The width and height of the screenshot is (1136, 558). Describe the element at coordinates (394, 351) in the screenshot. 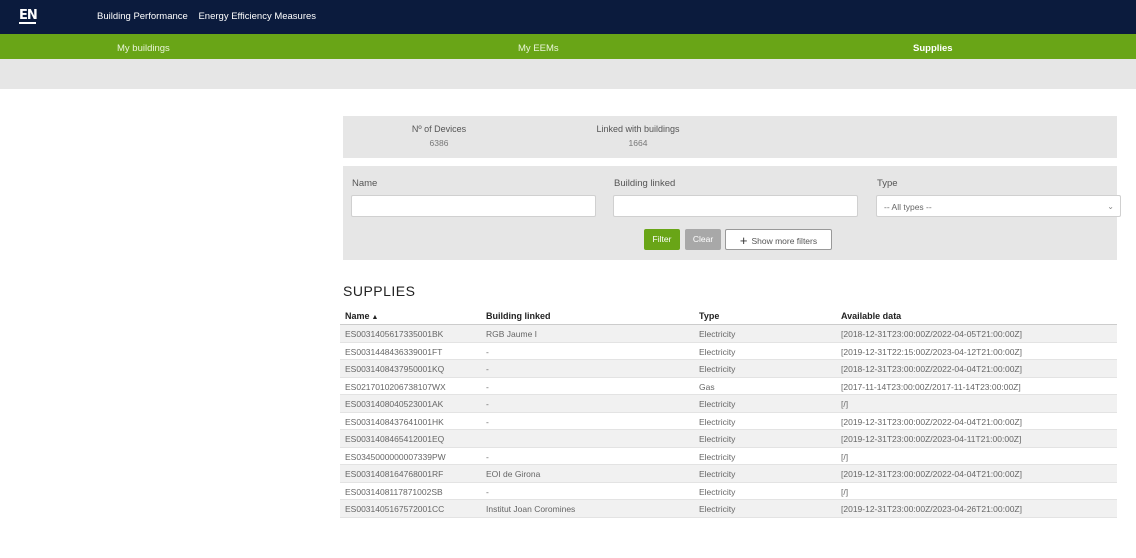

I see `cell-name: ES0031448436339001FT` at that location.